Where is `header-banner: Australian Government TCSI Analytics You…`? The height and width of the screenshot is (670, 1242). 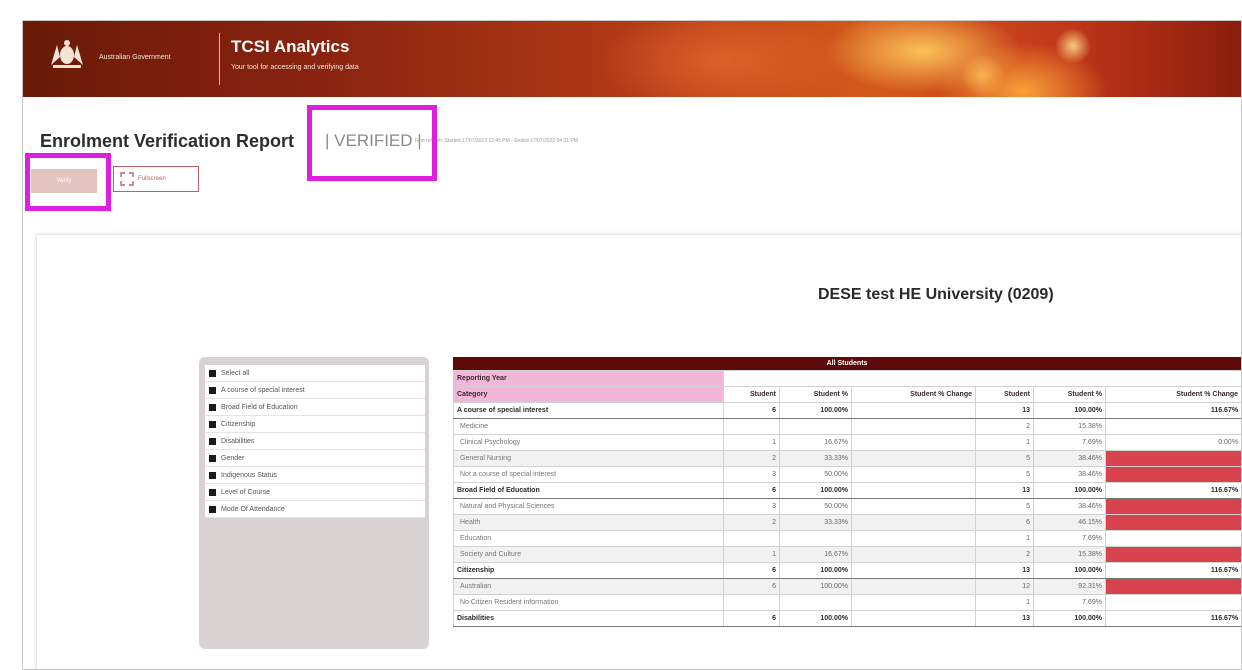 header-banner: Australian Government TCSI Analytics You… is located at coordinates (632, 59).